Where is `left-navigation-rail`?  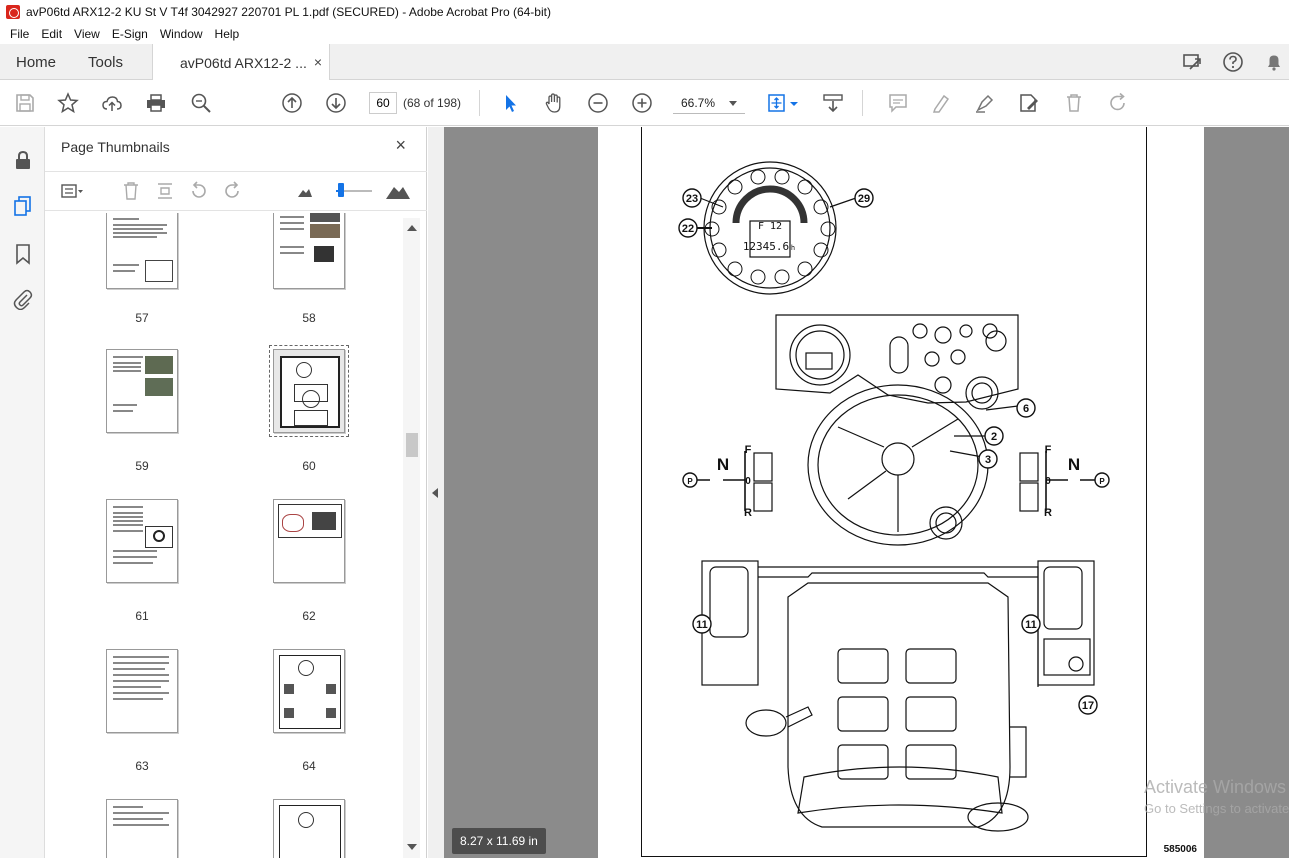
left-navigation-rail is located at coordinates (22, 492).